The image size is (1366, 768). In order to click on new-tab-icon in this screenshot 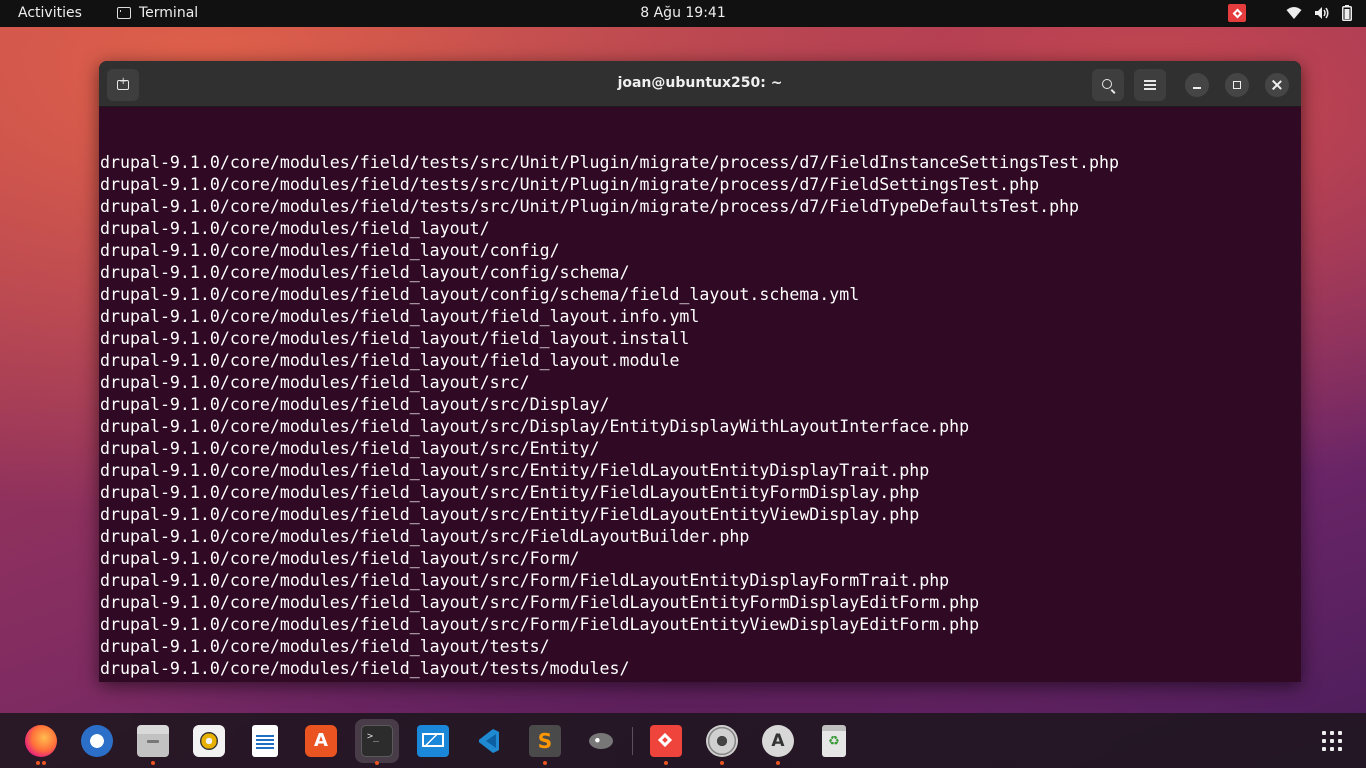, I will do `click(123, 83)`.